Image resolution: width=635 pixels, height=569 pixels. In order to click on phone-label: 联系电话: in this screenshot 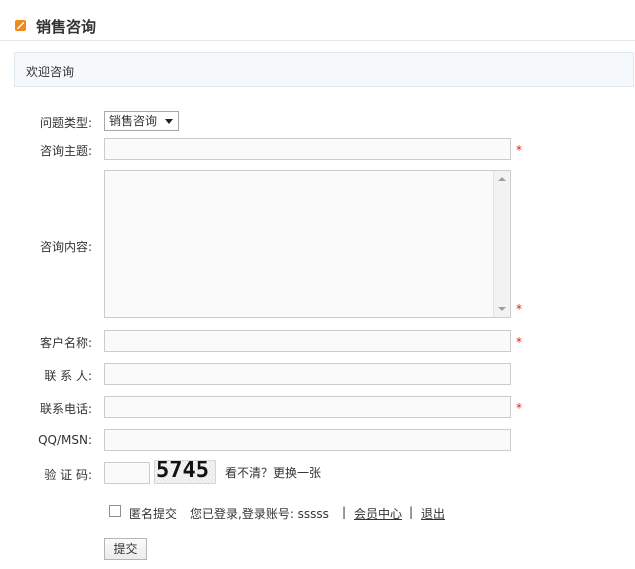, I will do `click(65, 409)`.